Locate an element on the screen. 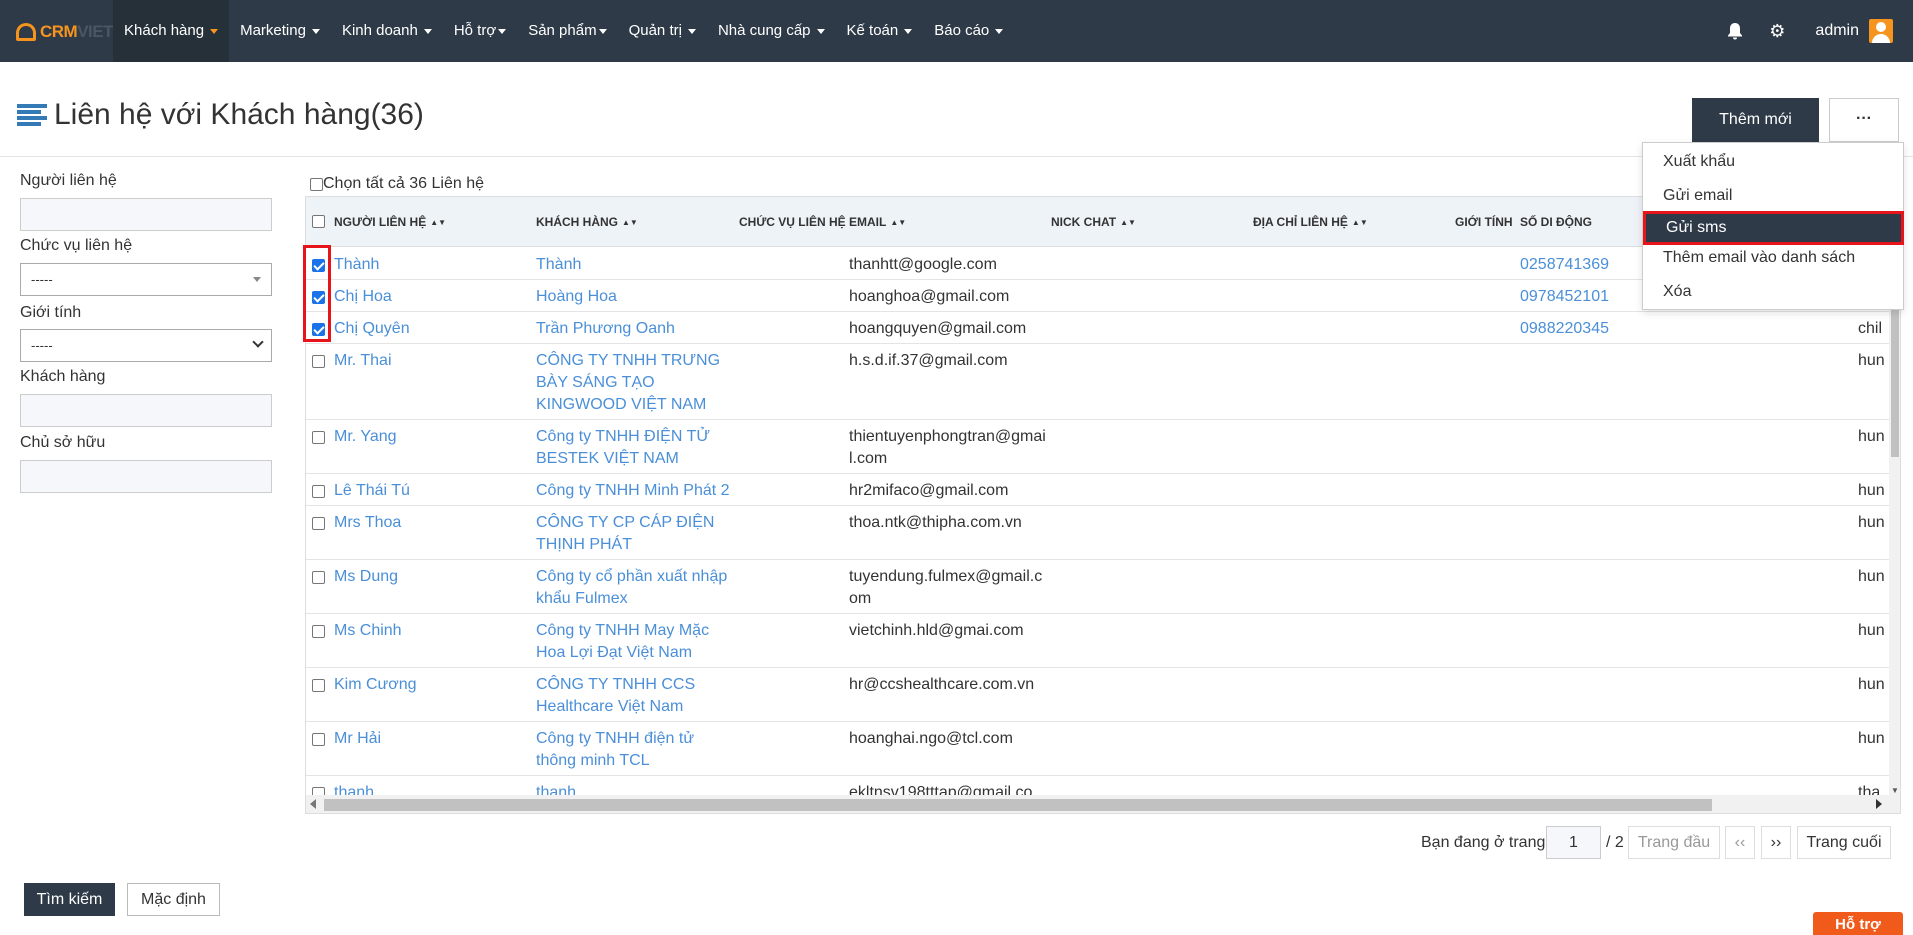 Image resolution: width=1913 pixels, height=935 pixels. menu-item-add-to-list: Thêm email vào danh sách is located at coordinates (1759, 258).